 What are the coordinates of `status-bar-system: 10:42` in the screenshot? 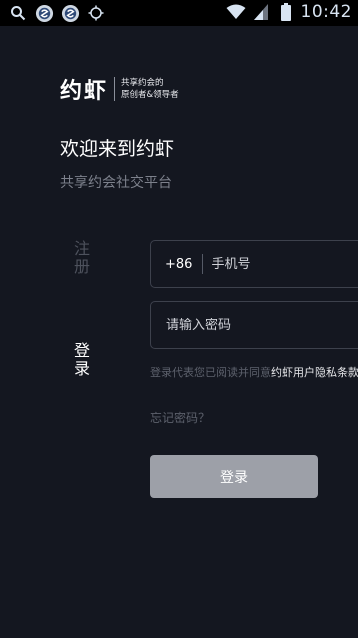 It's located at (289, 12).